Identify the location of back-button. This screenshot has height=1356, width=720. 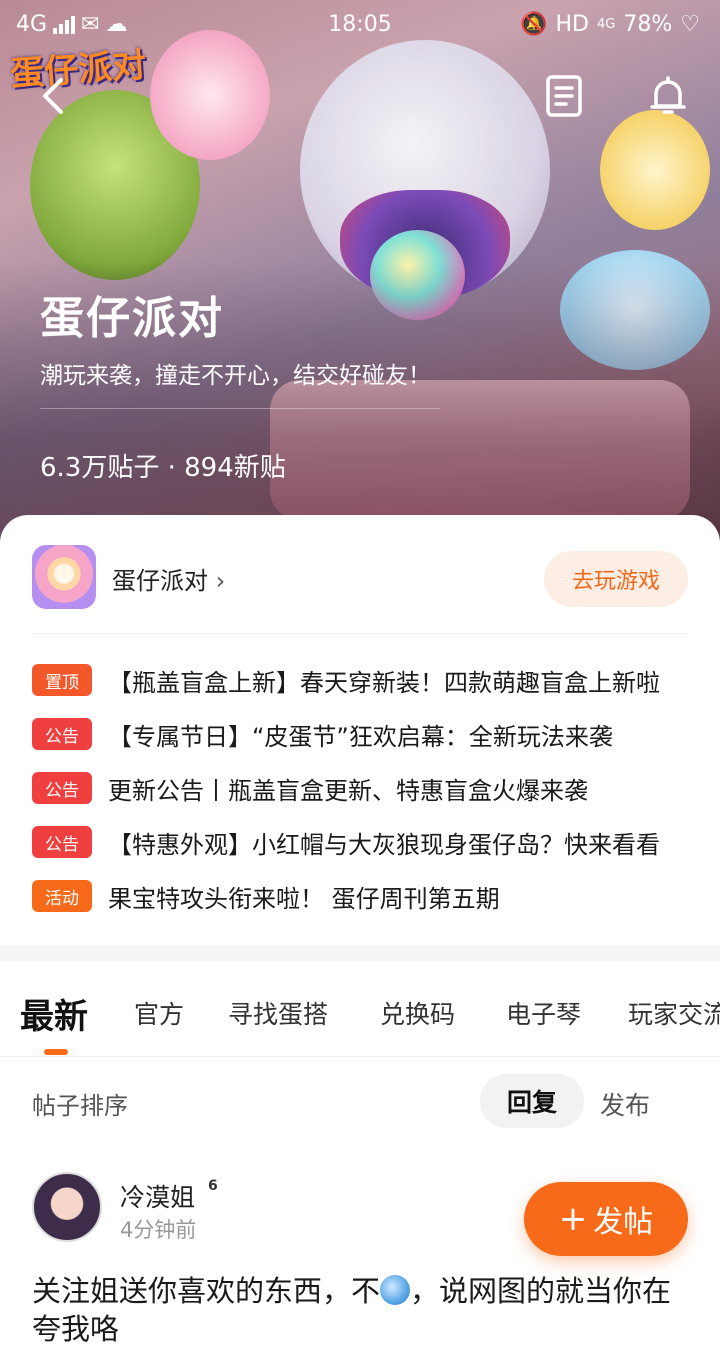
(54, 96).